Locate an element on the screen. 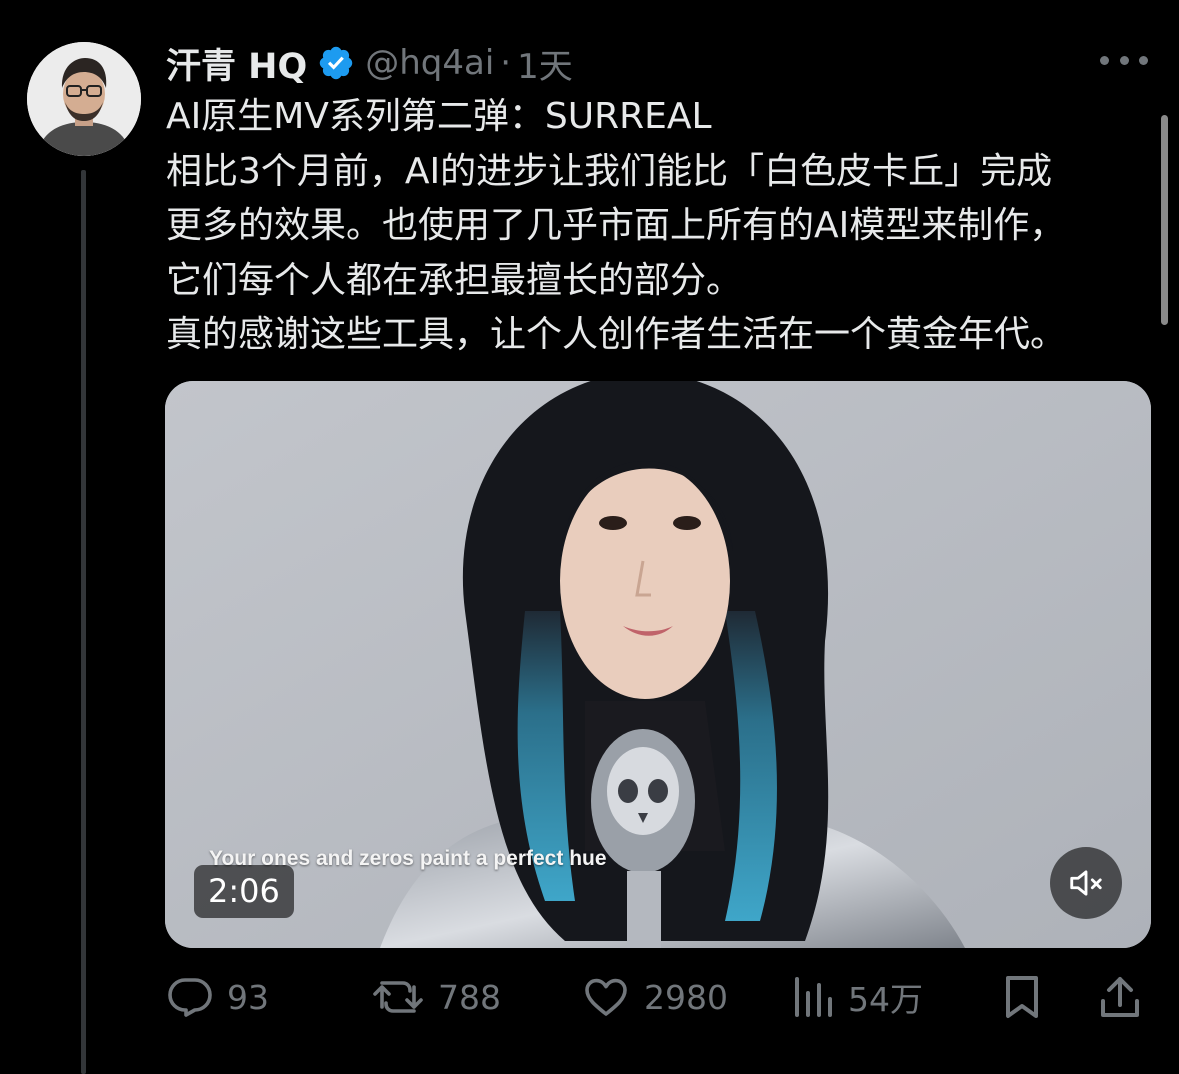  thread-line is located at coordinates (83, 622).